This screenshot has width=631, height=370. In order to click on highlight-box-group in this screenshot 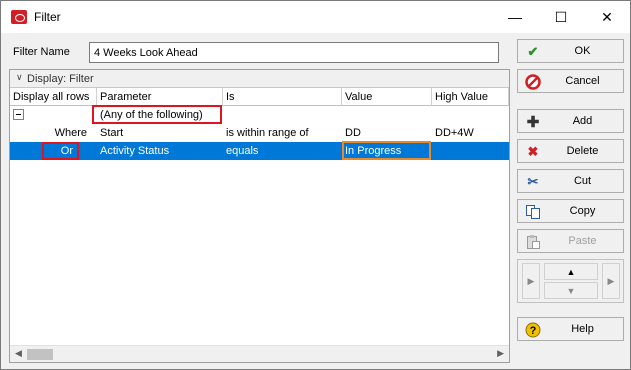, I will do `click(157, 114)`.